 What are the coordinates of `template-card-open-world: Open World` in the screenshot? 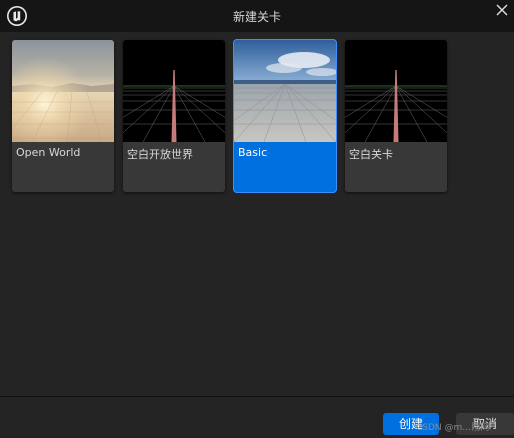 It's located at (63, 116).